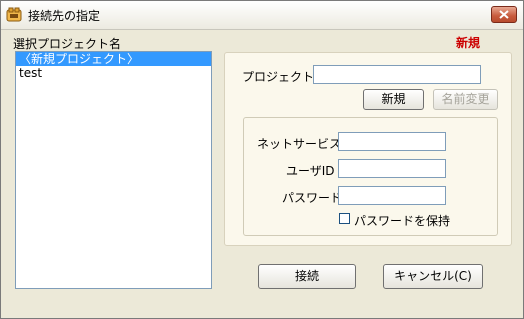  I want to click on app-icon, so click(14, 14).